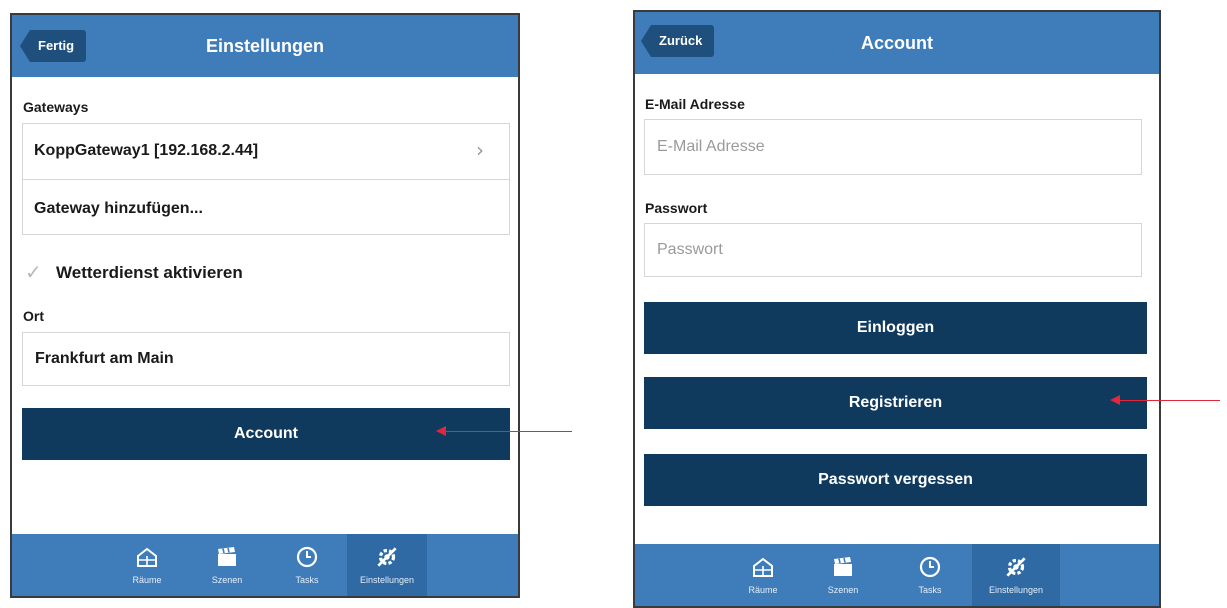  I want to click on weather-checkbox: ✓, so click(35, 272).